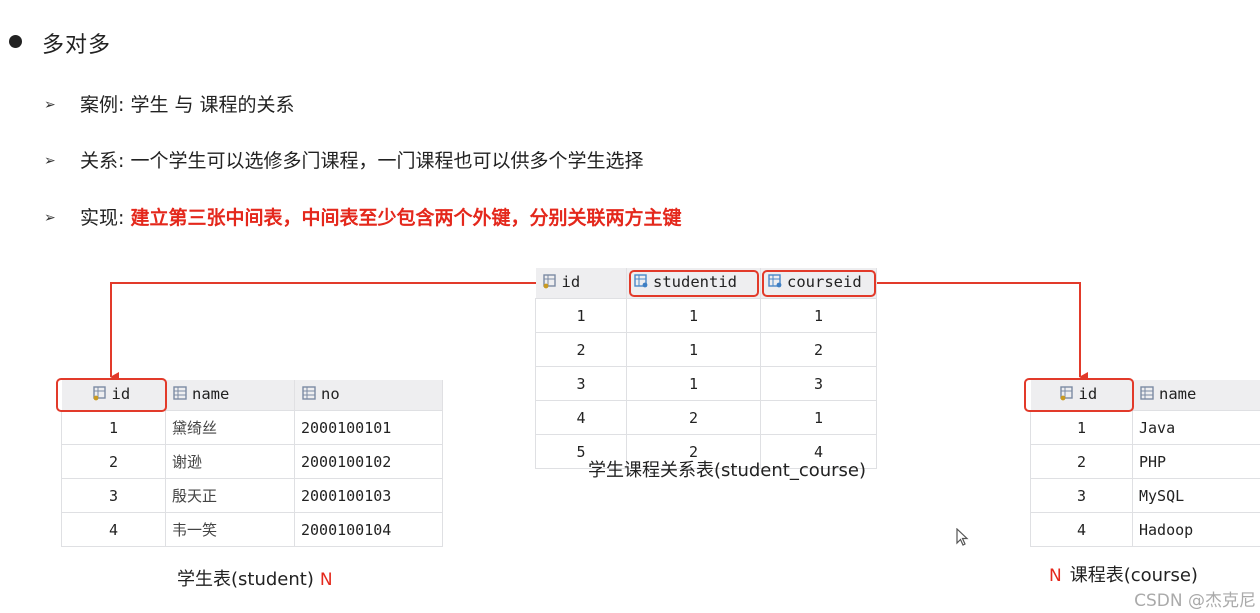 The width and height of the screenshot is (1260, 613). Describe the element at coordinates (981, 332) in the screenshot. I see `course-fk-connector` at that location.